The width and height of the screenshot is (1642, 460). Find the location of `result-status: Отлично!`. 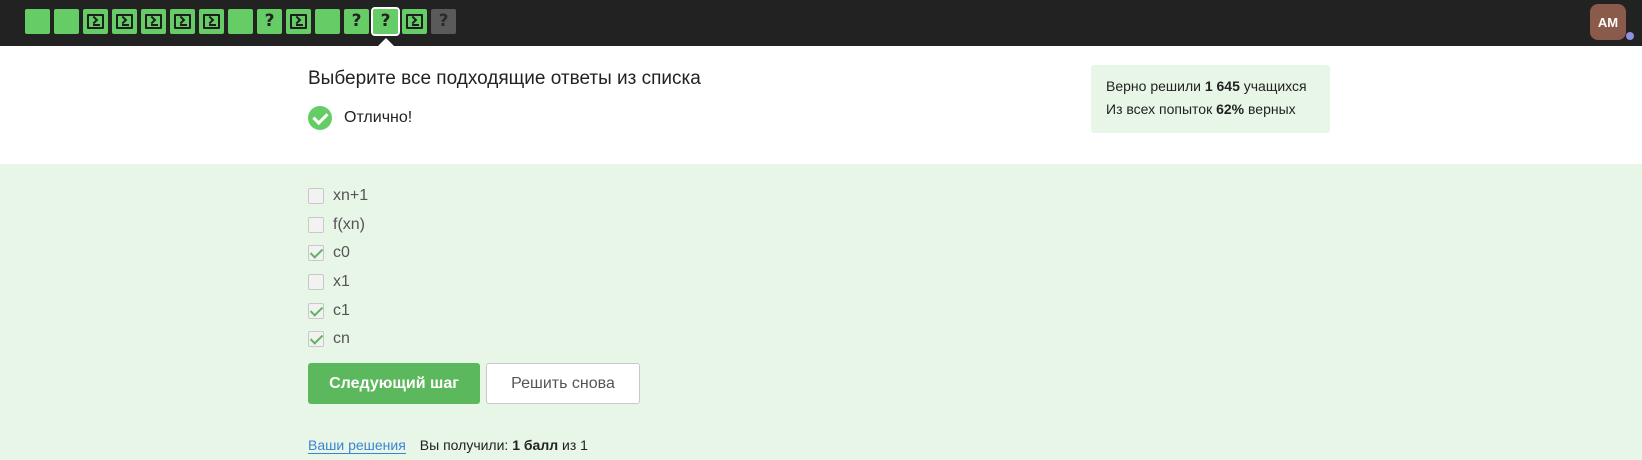

result-status: Отлично! is located at coordinates (360, 118).